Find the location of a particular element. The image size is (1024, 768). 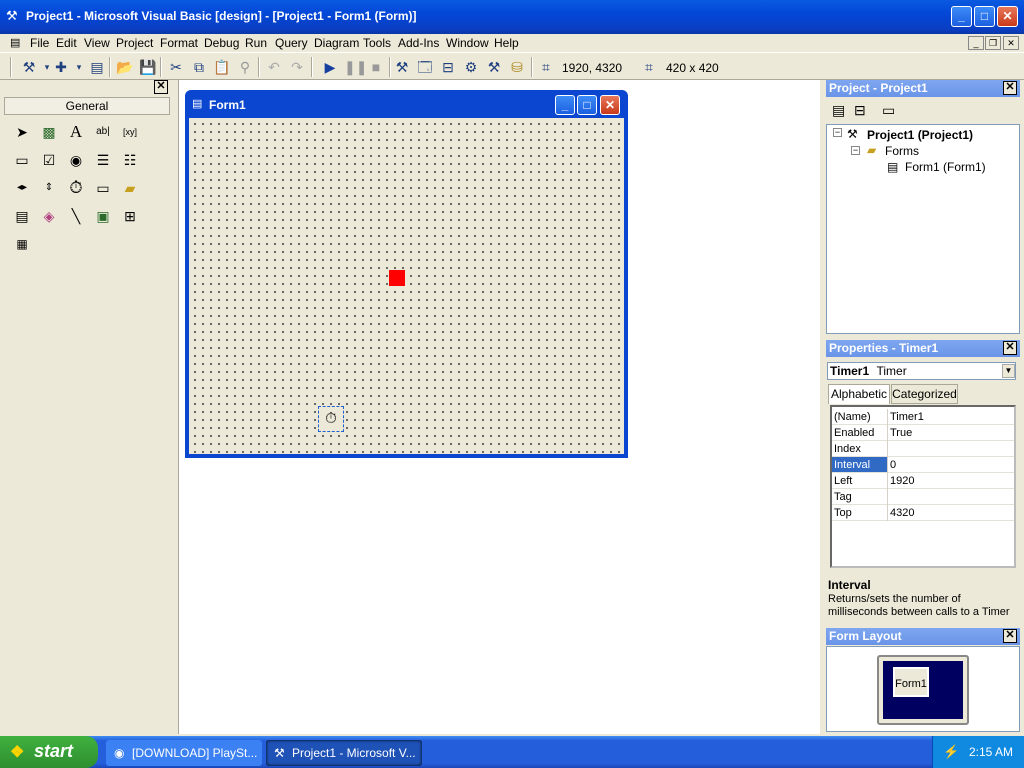

dropdown-arrow-icon: ▾ is located at coordinates (79, 67).